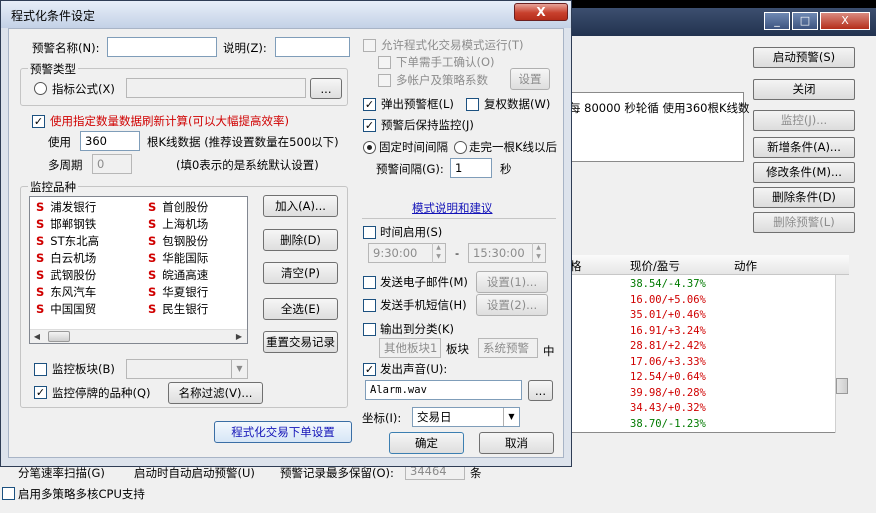  Describe the element at coordinates (472, 104) in the screenshot. I see `rights-data-checkbox` at that location.